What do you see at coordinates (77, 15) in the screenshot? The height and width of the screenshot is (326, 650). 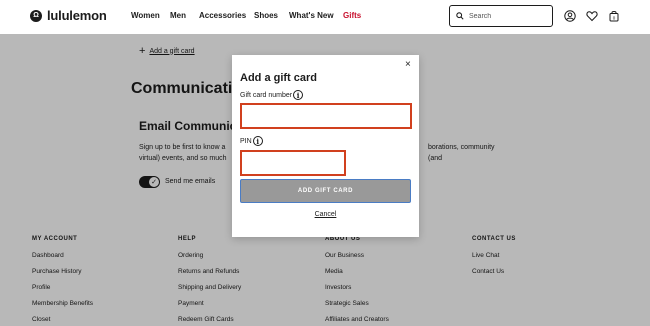 I see `brand-name: lululemon` at bounding box center [77, 15].